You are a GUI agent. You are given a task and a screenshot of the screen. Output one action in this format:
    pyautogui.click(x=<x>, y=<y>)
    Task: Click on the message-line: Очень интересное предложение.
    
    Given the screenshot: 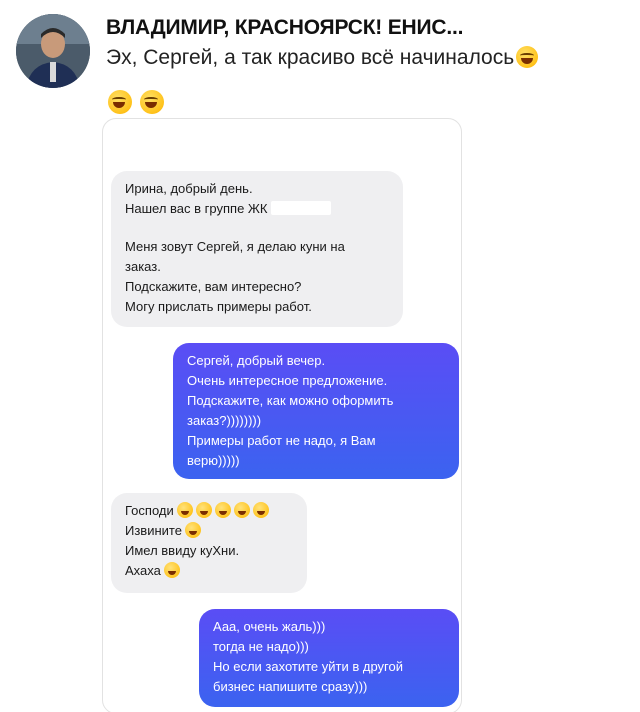 What is the action you would take?
    pyautogui.click(x=287, y=380)
    